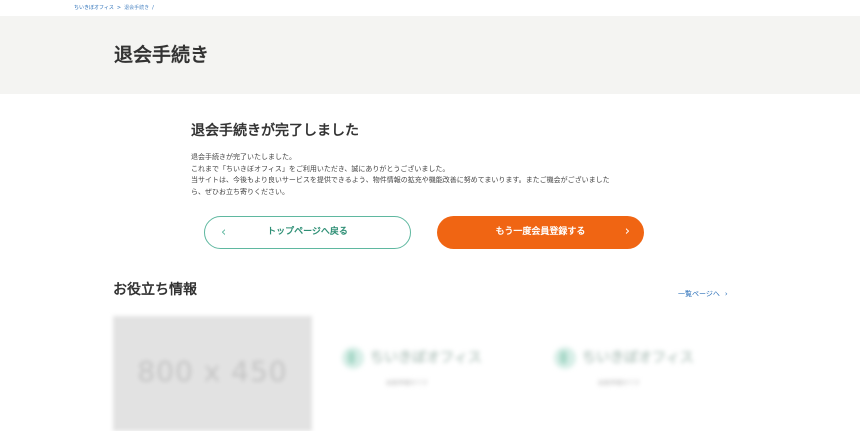 The image size is (860, 431). I want to click on back-to-top-button: ‹ トップページへ戻る, so click(307, 232).